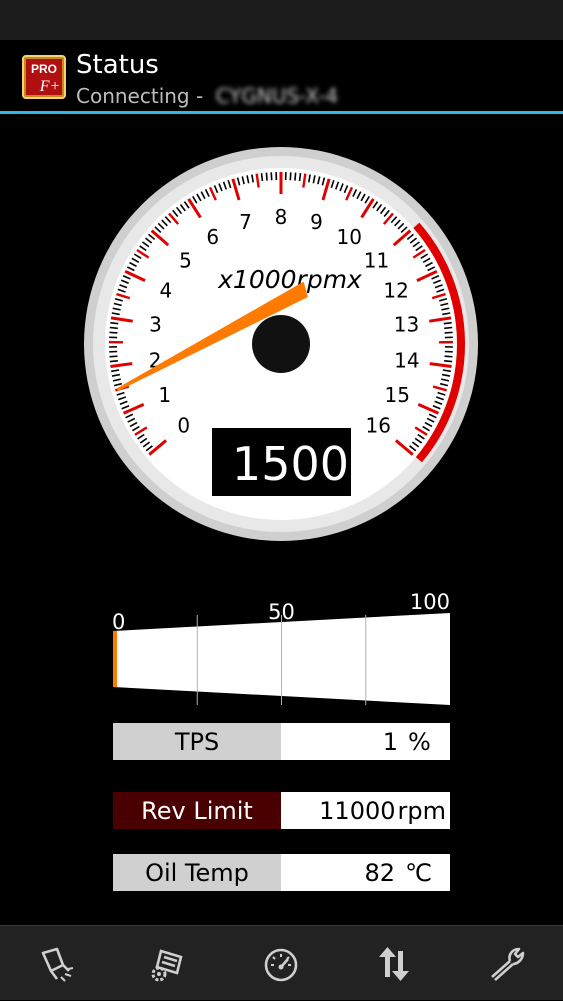 This screenshot has height=1001, width=563. I want to click on tick-label: 11, so click(376, 260).